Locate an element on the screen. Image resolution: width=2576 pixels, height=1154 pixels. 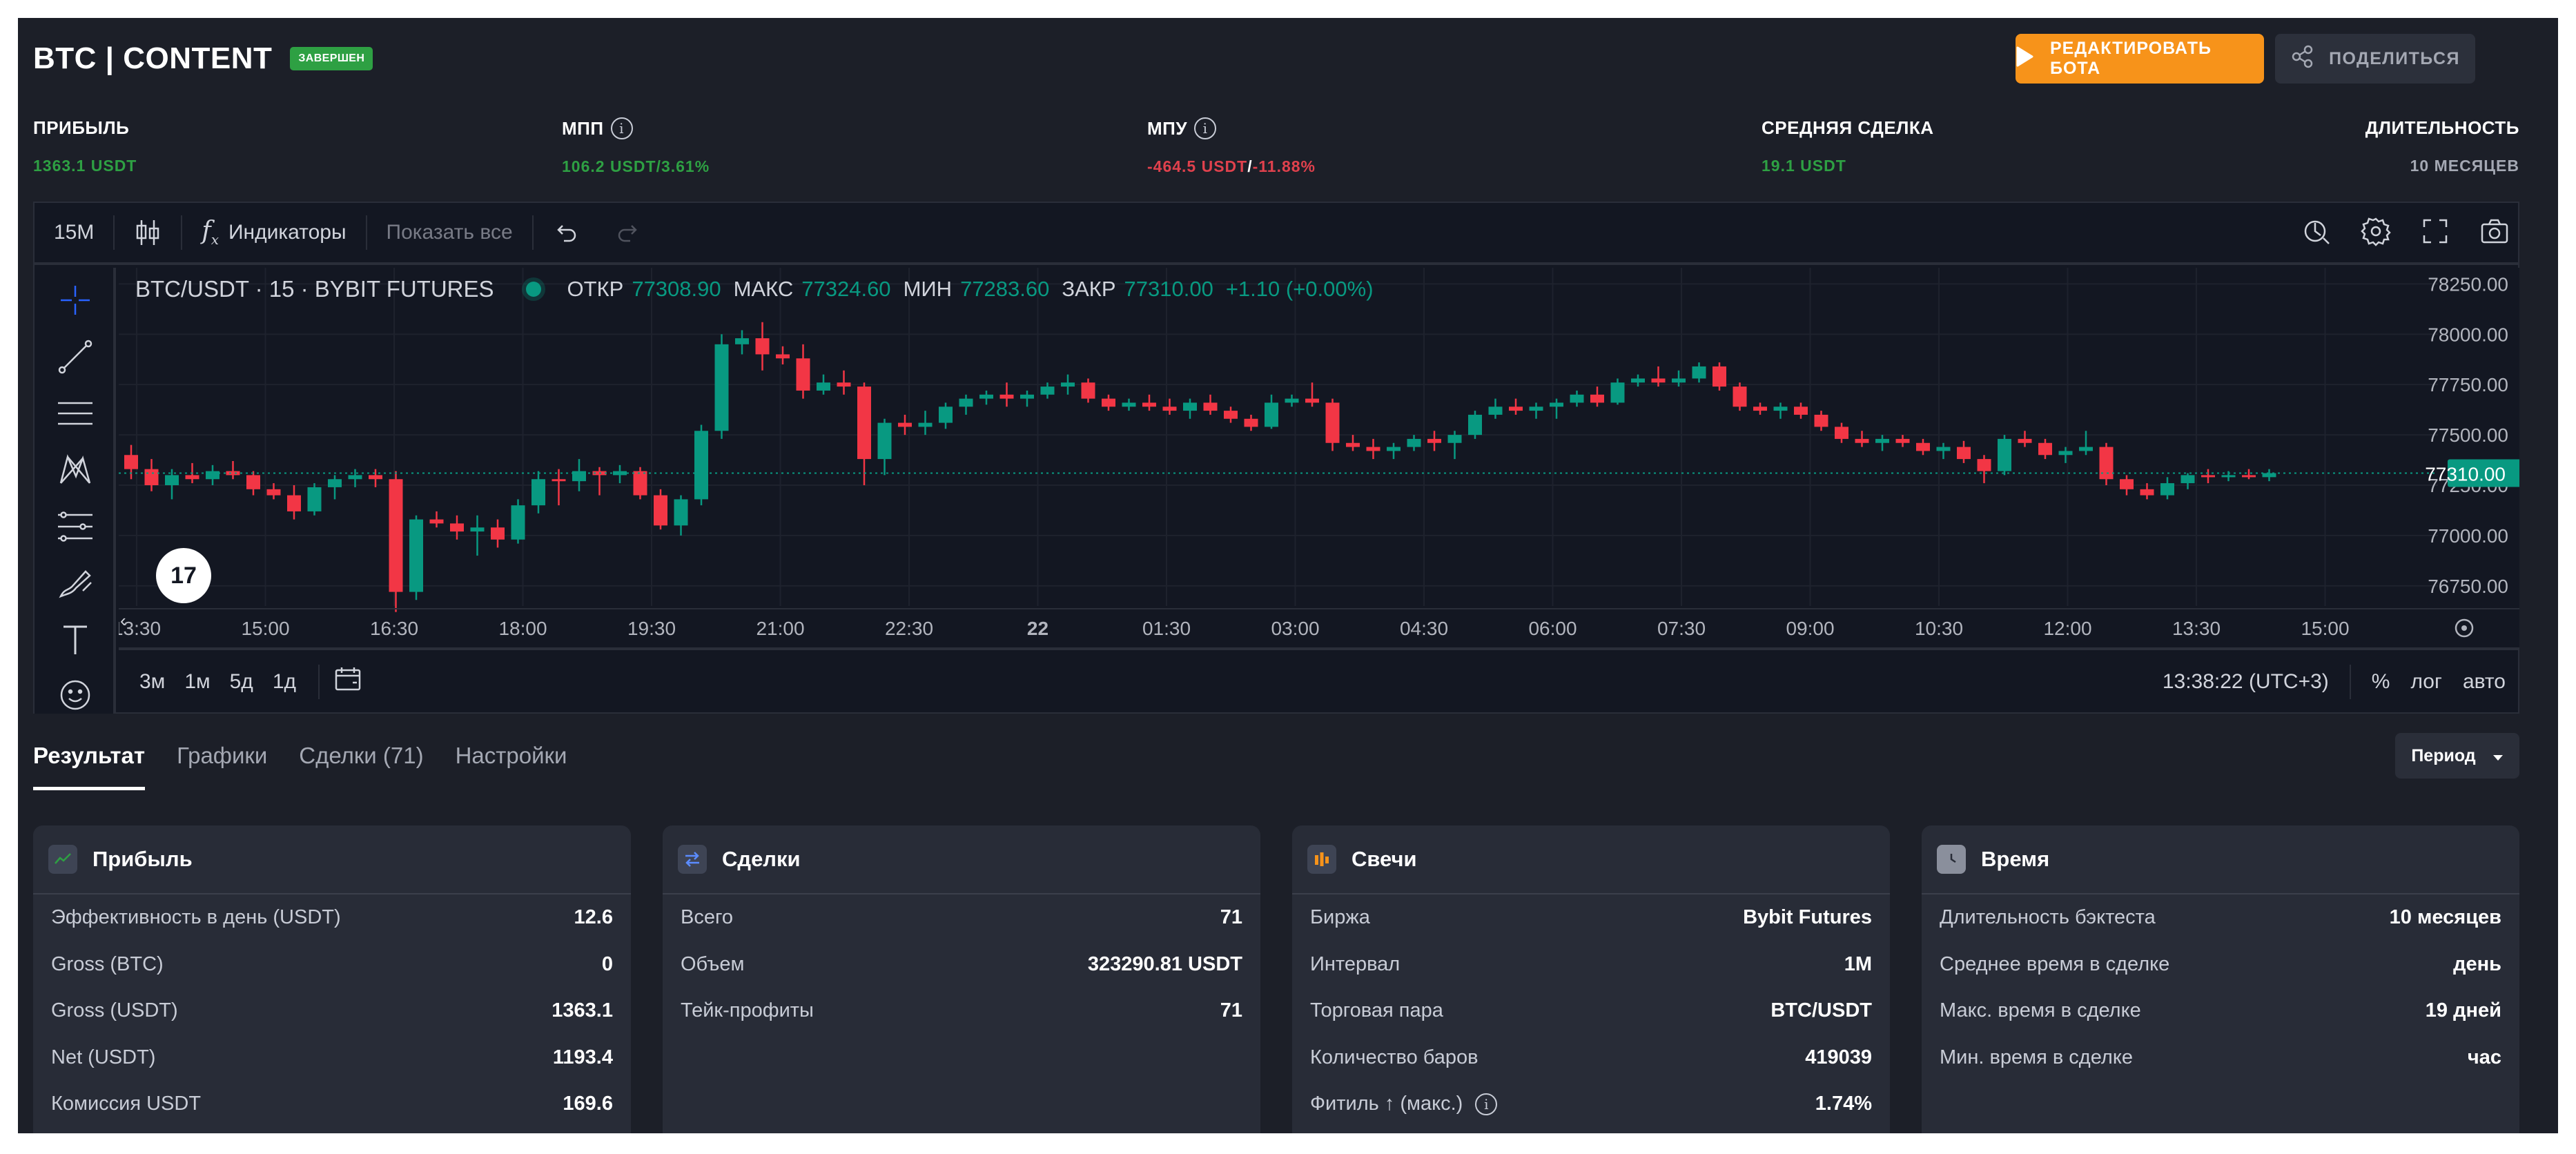
pattern-icon is located at coordinates (75, 470).